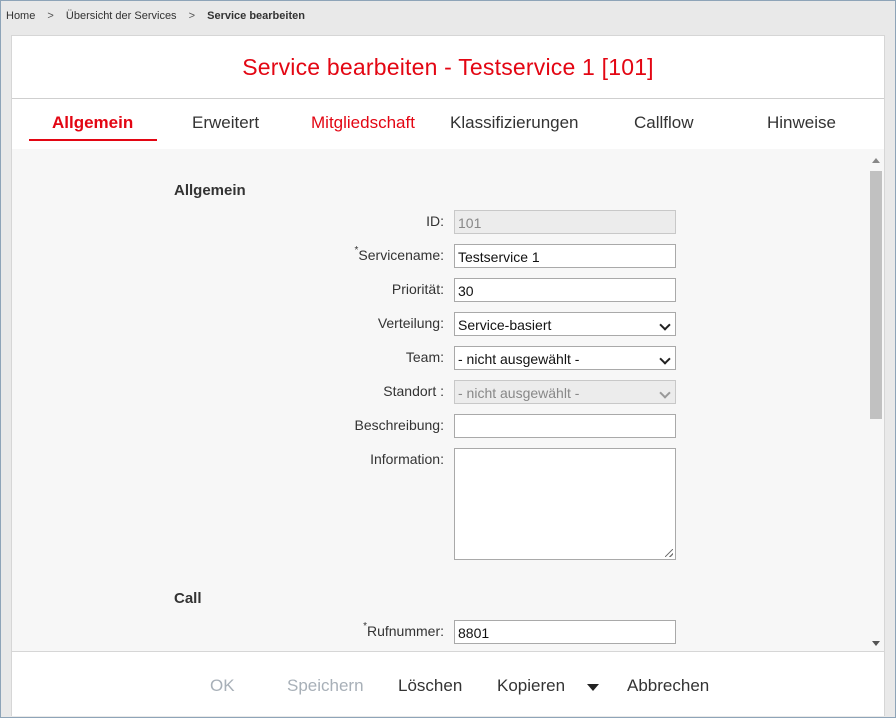 The width and height of the screenshot is (896, 718). I want to click on action-bar: OK Speichern Löschen Kopieren Abbrechen, so click(448, 683).